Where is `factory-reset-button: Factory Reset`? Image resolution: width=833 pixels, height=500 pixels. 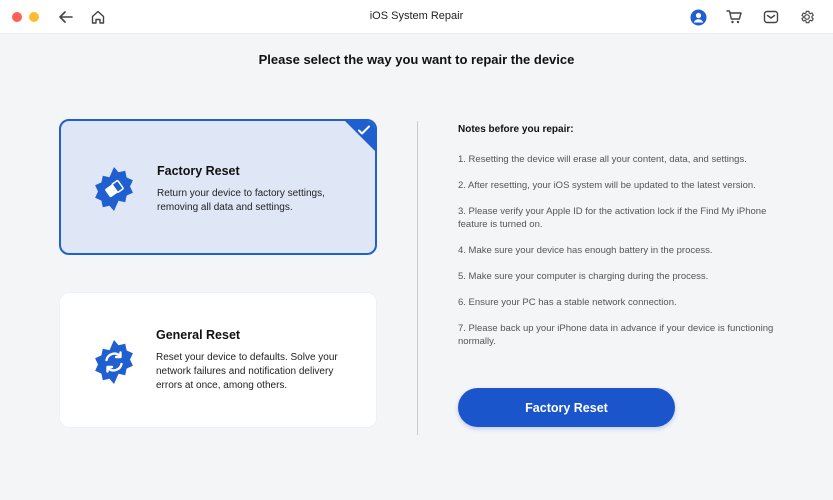
factory-reset-button: Factory Reset is located at coordinates (566, 407).